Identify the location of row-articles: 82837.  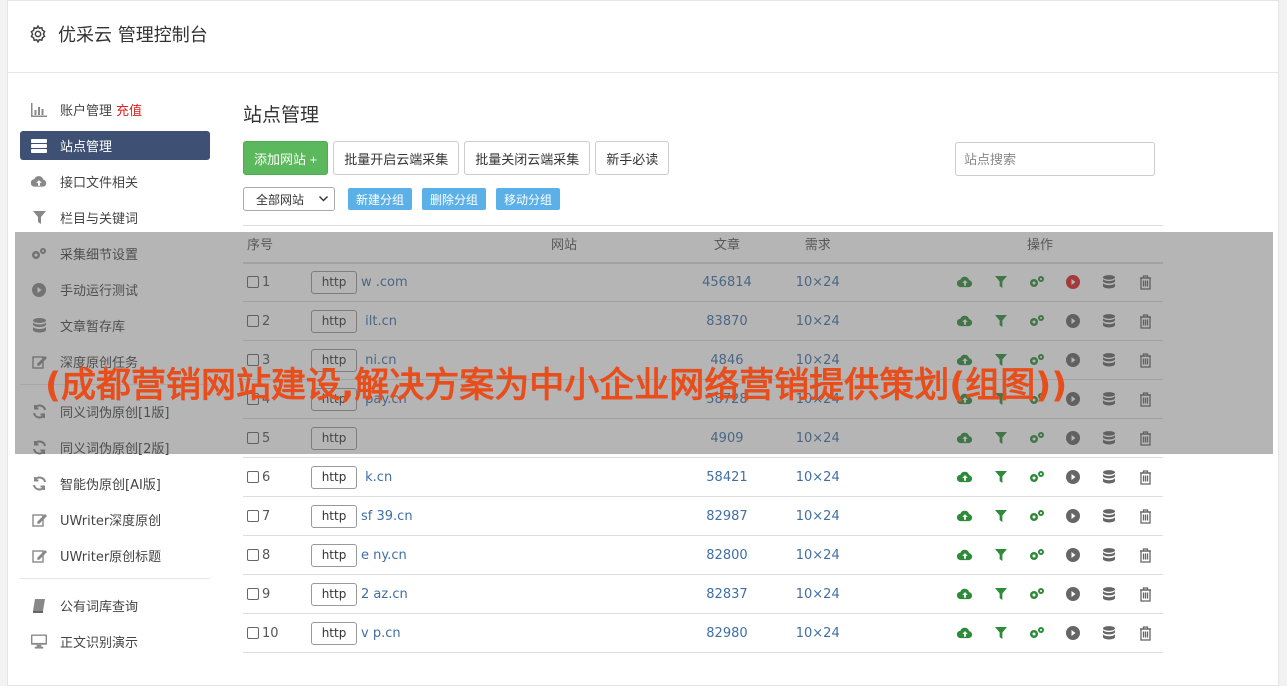
(727, 594).